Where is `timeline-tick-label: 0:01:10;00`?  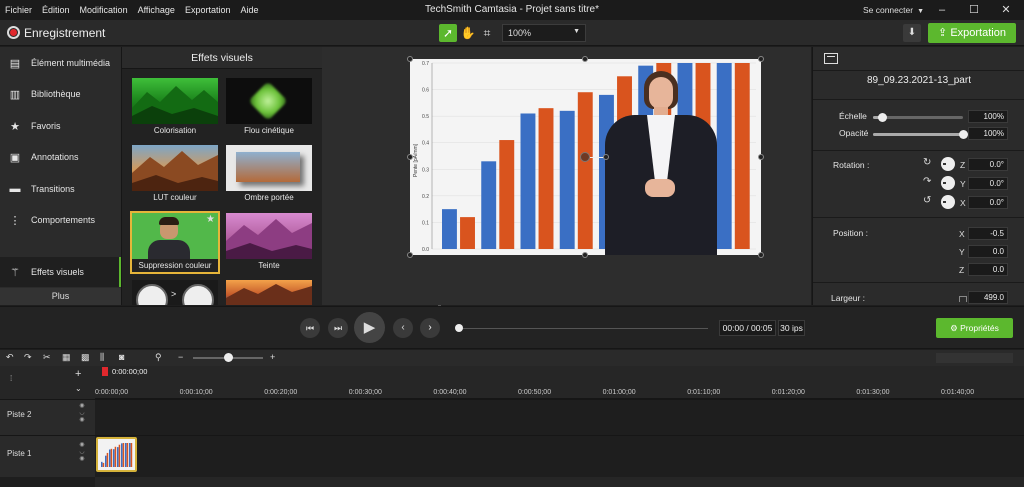
timeline-tick-label: 0:01:10;00 is located at coordinates (704, 392).